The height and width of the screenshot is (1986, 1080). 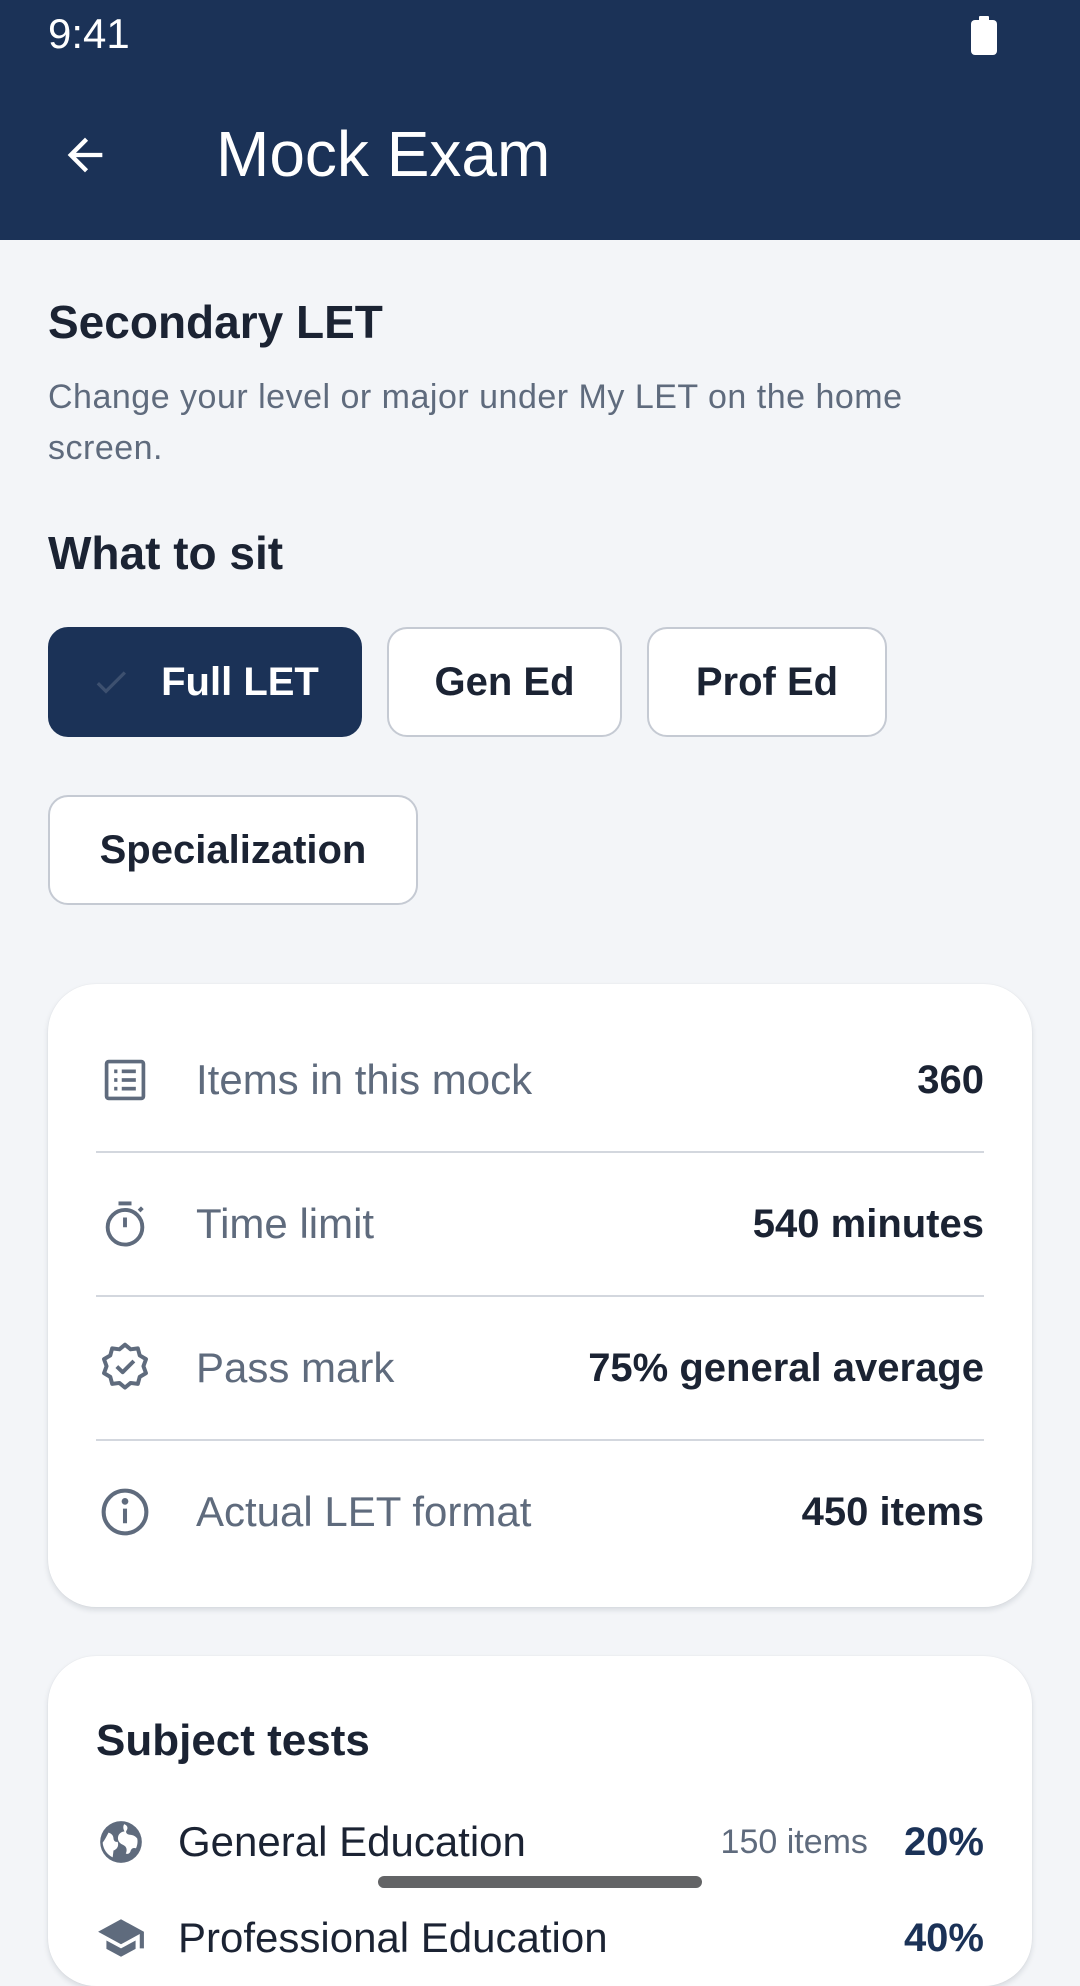 I want to click on subject-name: Professional Education, so click(x=393, y=1937).